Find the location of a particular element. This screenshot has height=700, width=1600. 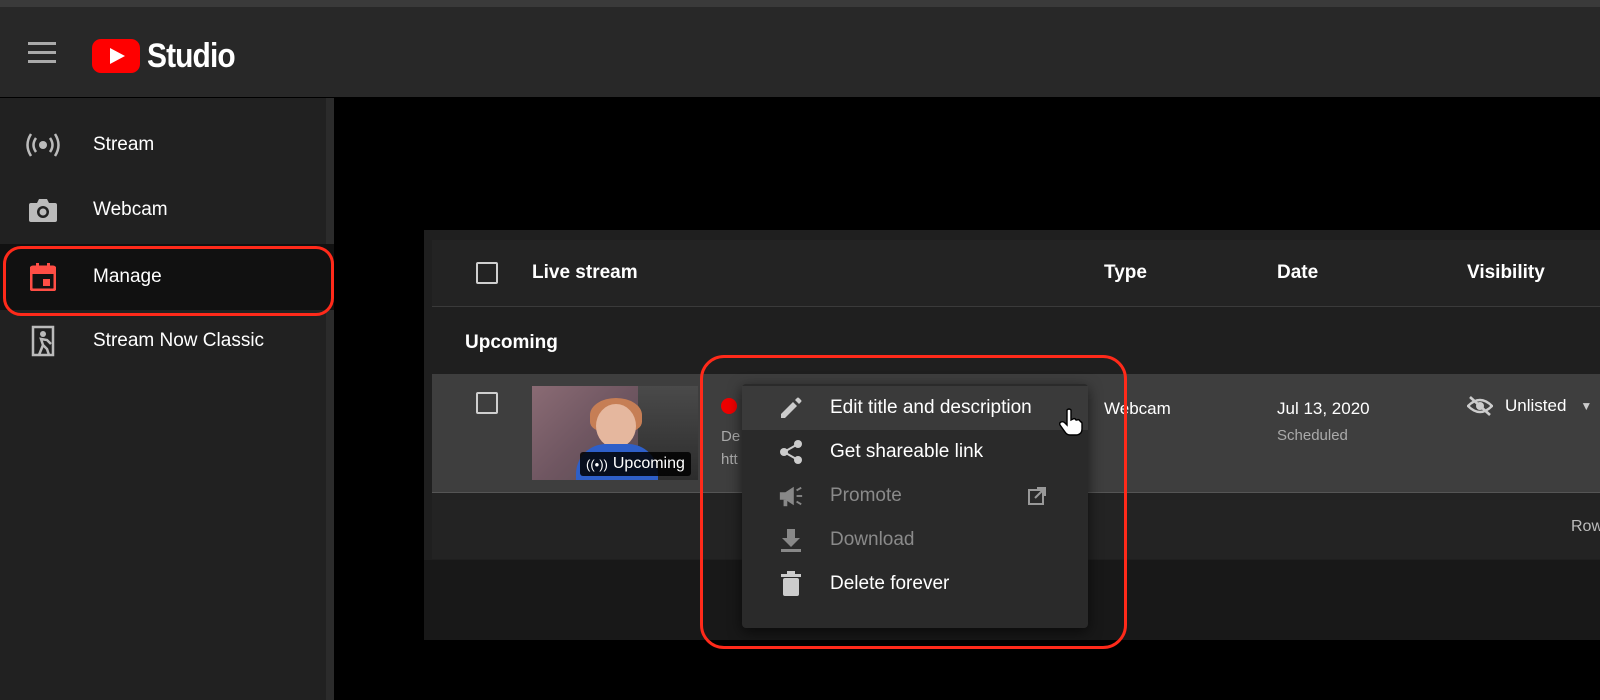

trash-icon is located at coordinates (791, 584).